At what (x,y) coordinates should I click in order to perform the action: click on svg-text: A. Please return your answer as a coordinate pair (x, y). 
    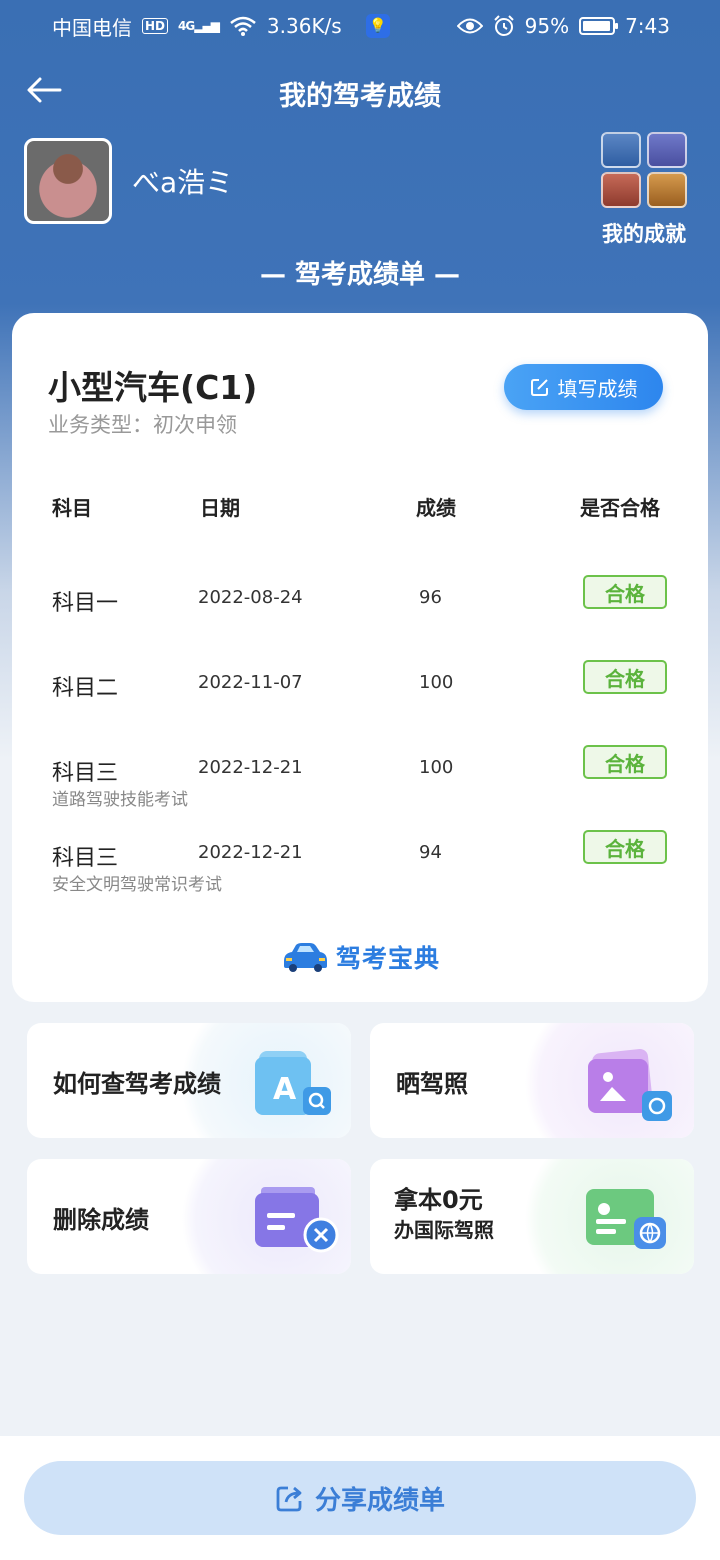
    Looking at the image, I should click on (285, 1089).